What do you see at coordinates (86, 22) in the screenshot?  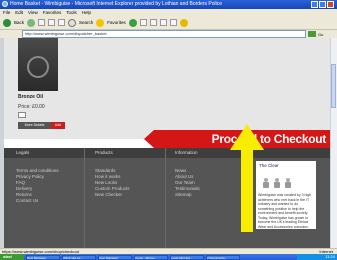 I see `search-label: Search` at bounding box center [86, 22].